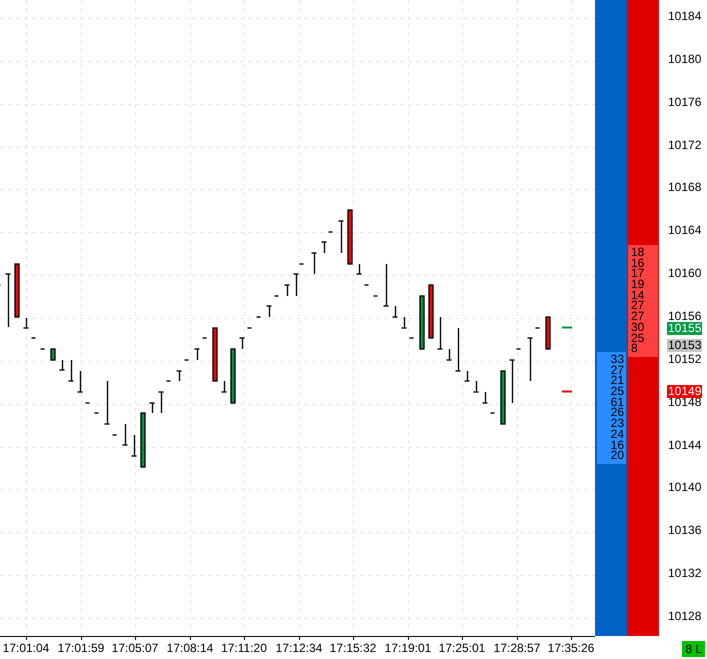 Image resolution: width=707 pixels, height=659 pixels. What do you see at coordinates (637, 263) in the screenshot?
I see `ask-size: 16` at bounding box center [637, 263].